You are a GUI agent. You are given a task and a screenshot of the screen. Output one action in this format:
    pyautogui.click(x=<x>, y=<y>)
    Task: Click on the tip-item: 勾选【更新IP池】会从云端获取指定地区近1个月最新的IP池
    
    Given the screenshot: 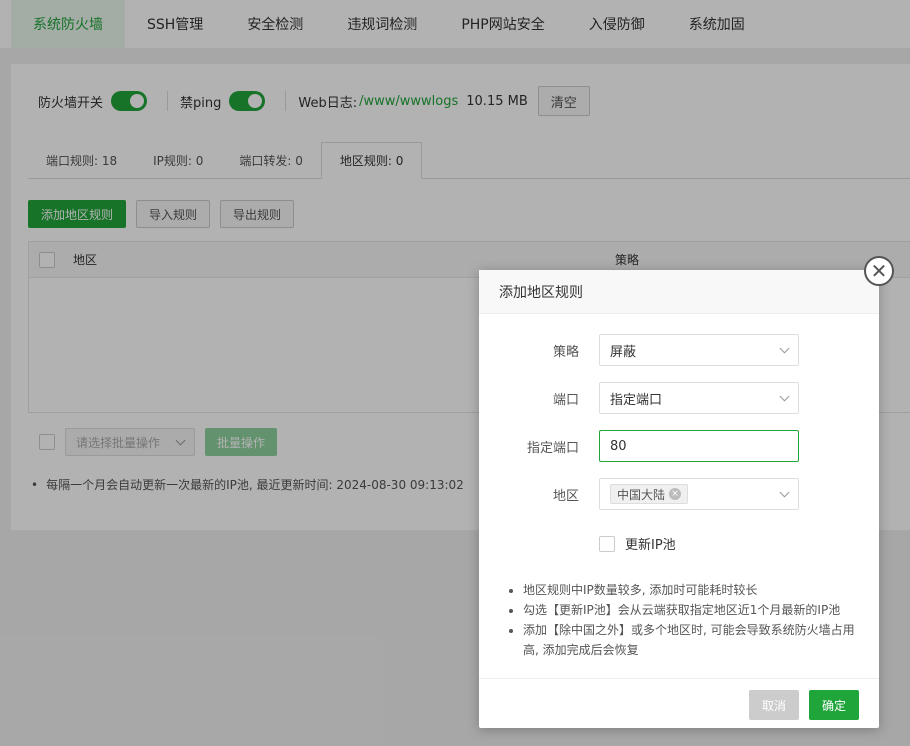 What is the action you would take?
    pyautogui.click(x=693, y=610)
    